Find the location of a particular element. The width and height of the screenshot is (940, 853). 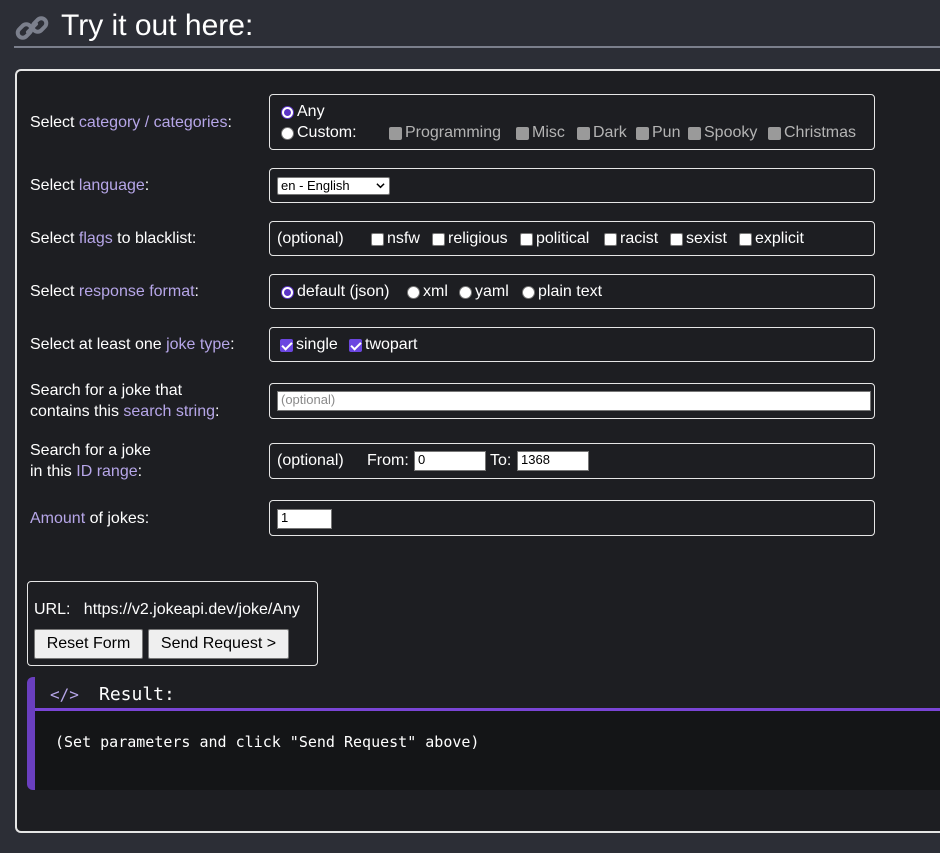

joke-type-box: single twopart is located at coordinates (572, 344).